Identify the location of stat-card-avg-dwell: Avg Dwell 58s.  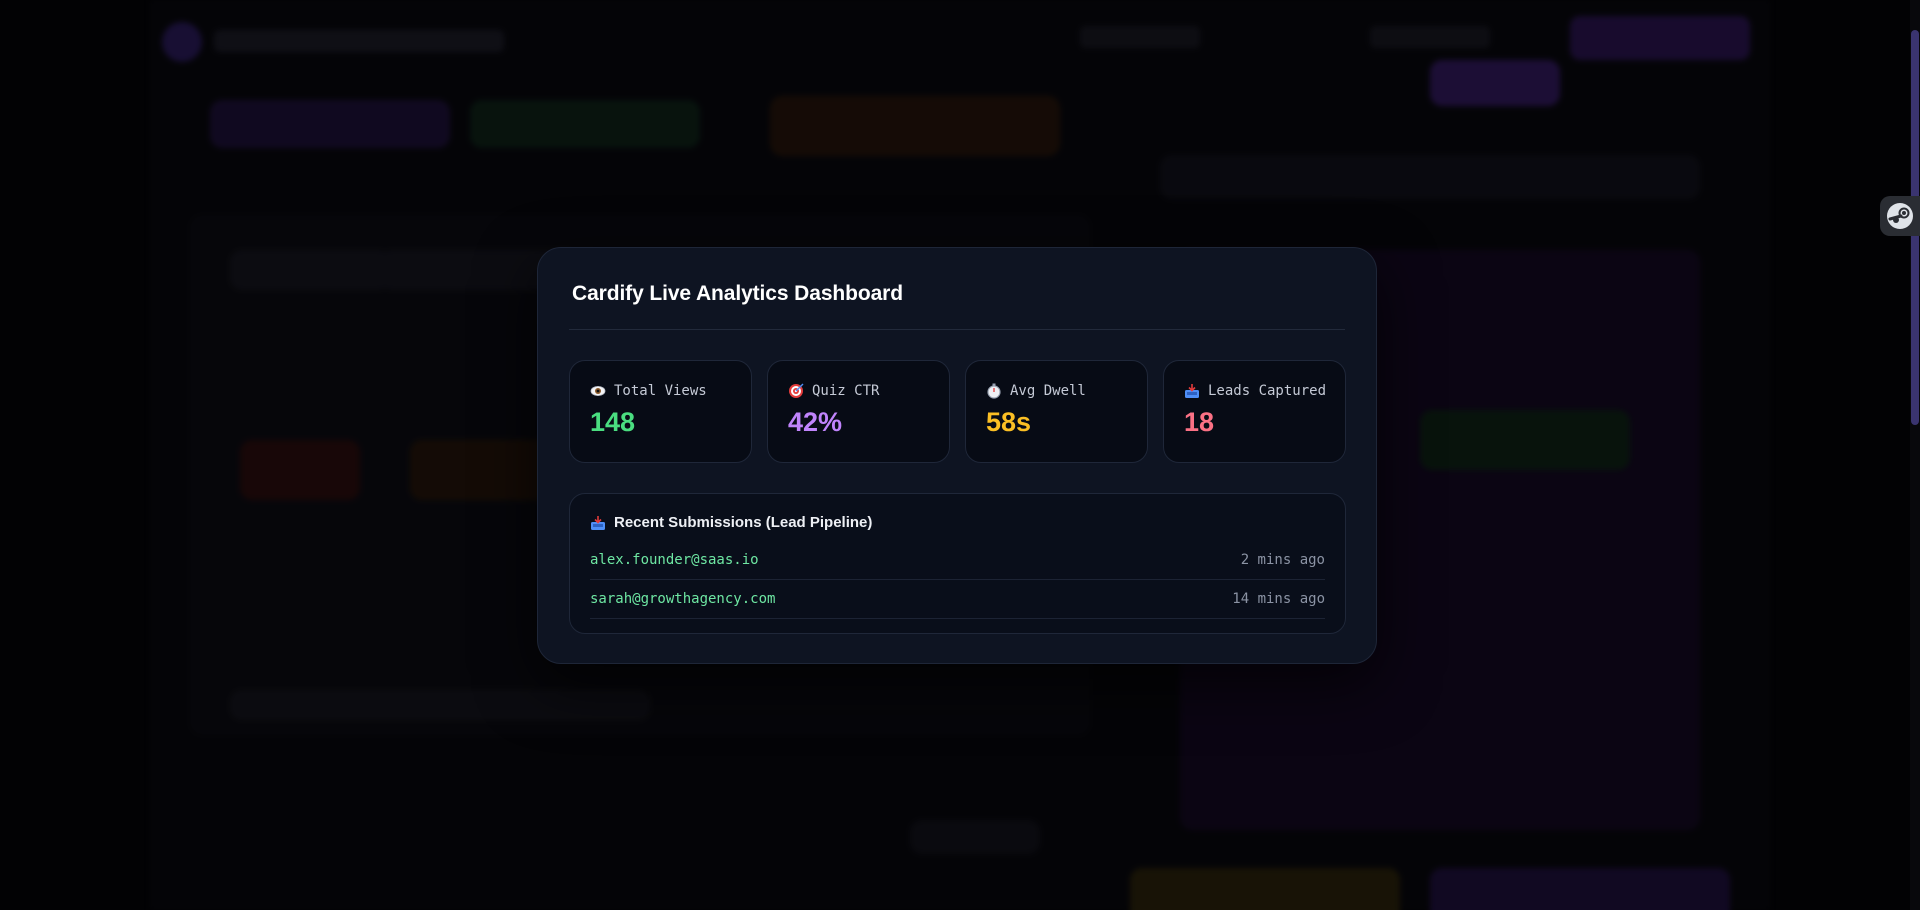
(1056, 411).